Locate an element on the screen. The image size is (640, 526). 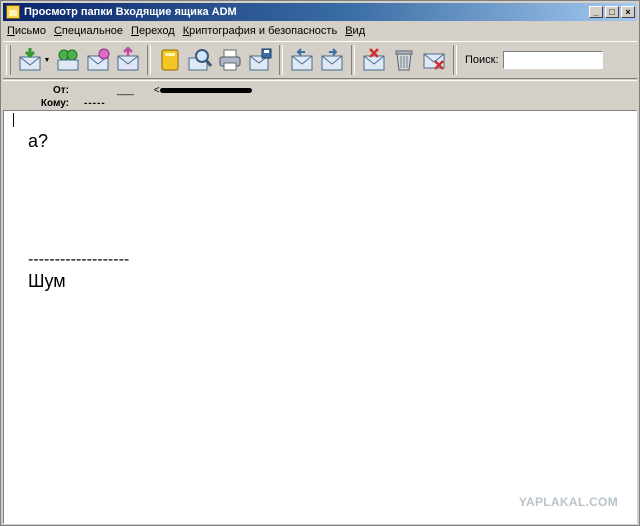
send-receive-icon is located at coordinates (98, 59).